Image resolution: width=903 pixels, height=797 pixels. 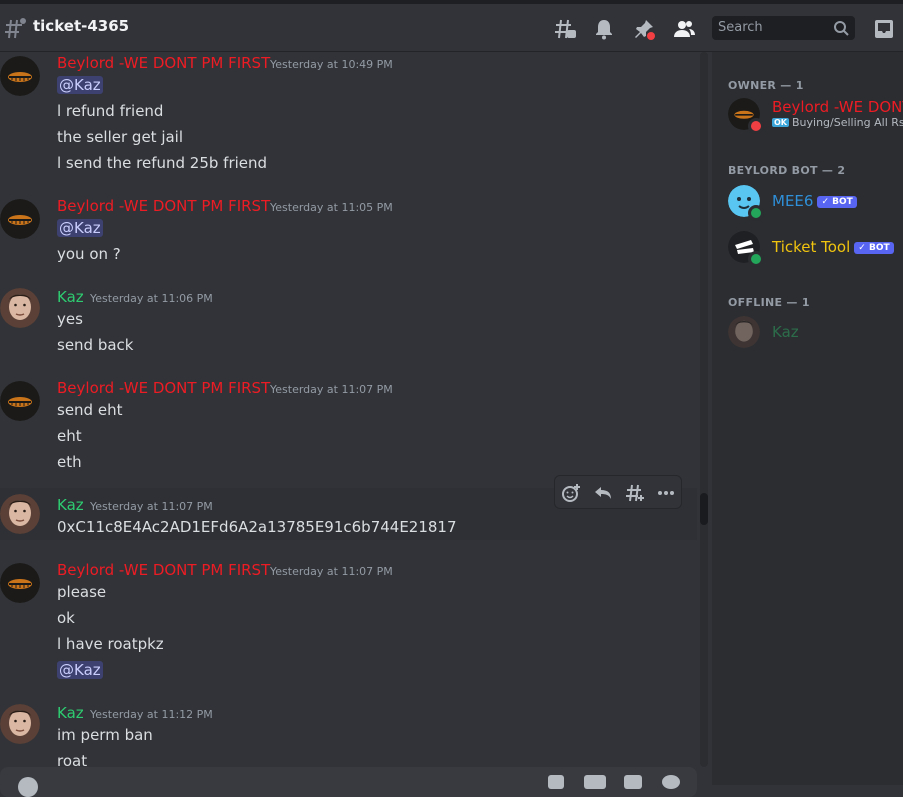 What do you see at coordinates (571, 493) in the screenshot?
I see `add-reaction-icon` at bounding box center [571, 493].